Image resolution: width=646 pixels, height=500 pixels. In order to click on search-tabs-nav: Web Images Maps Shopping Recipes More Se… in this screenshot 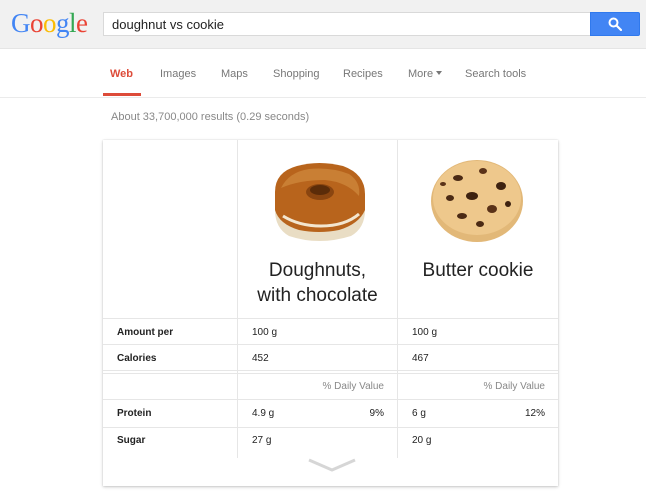, I will do `click(323, 73)`.